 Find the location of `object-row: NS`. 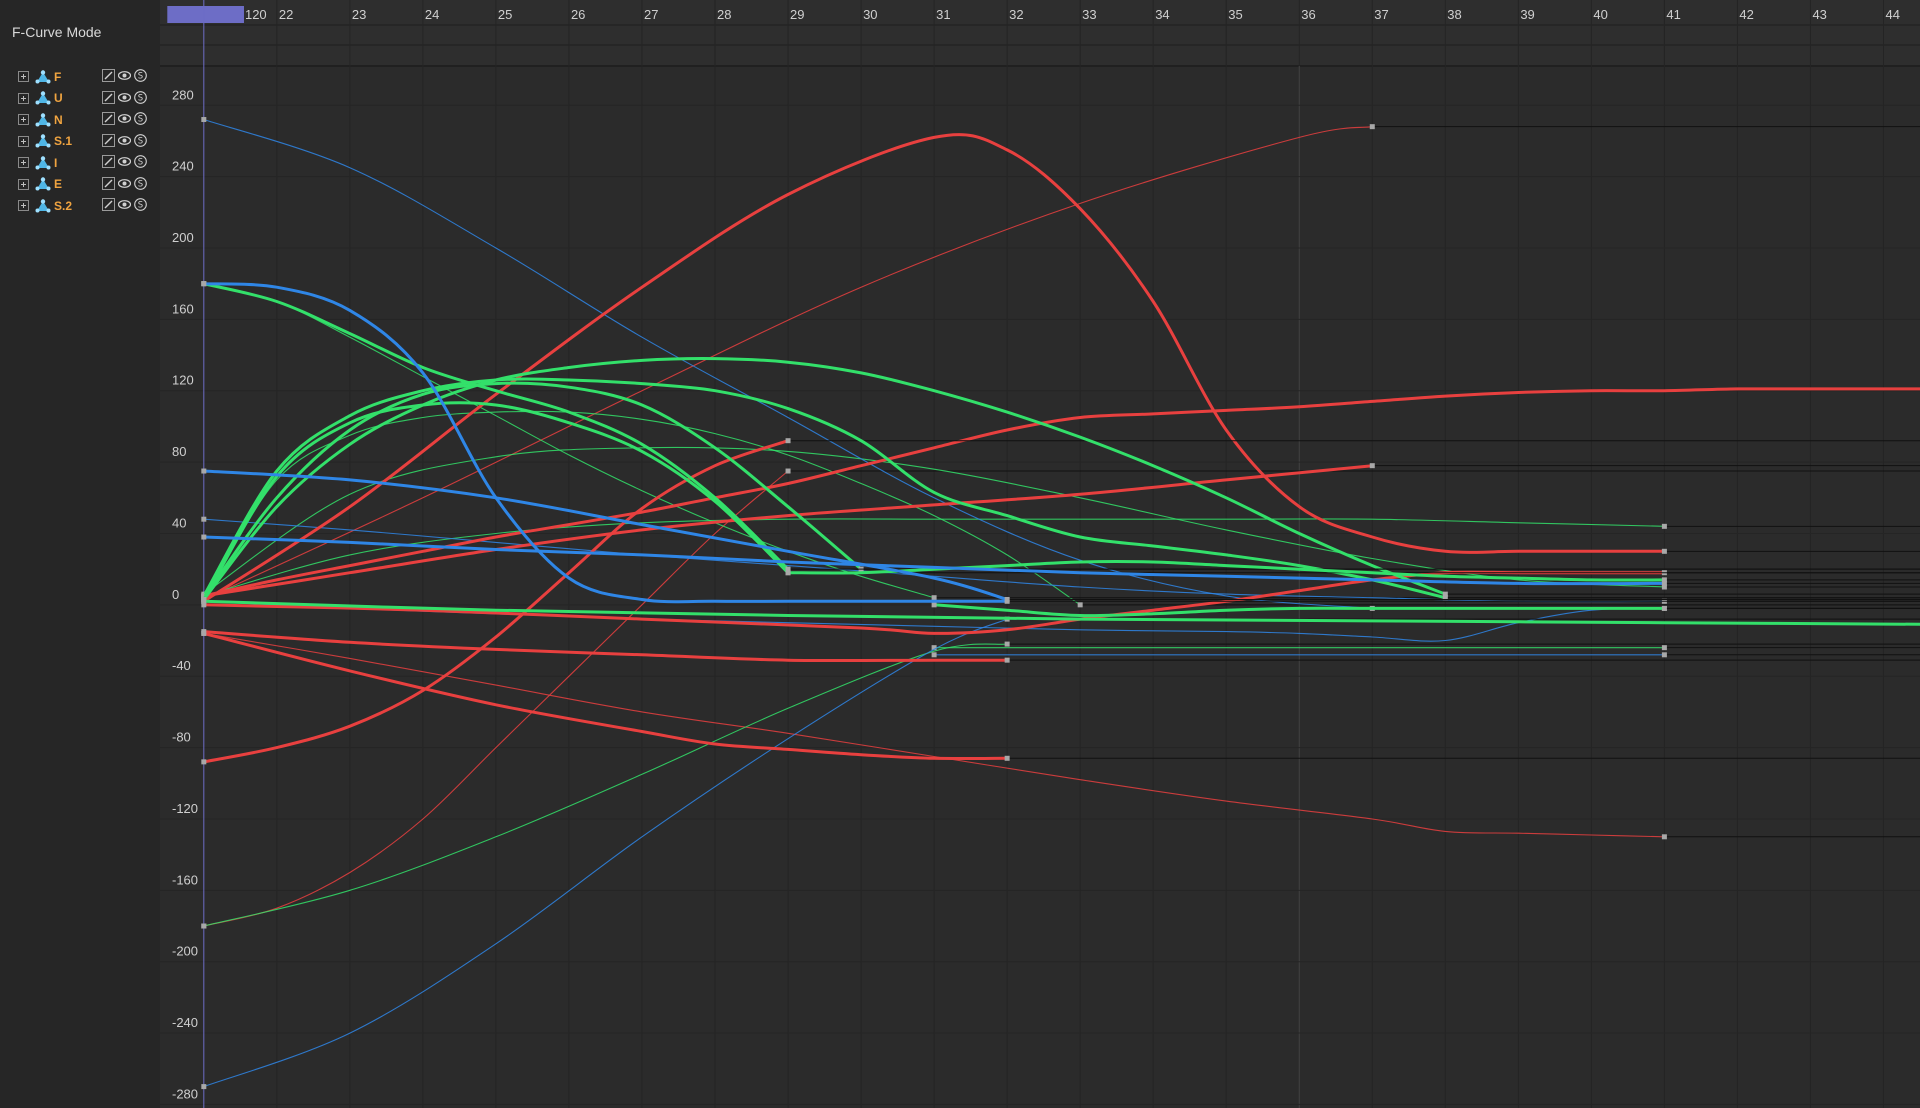

object-row: NS is located at coordinates (80, 120).